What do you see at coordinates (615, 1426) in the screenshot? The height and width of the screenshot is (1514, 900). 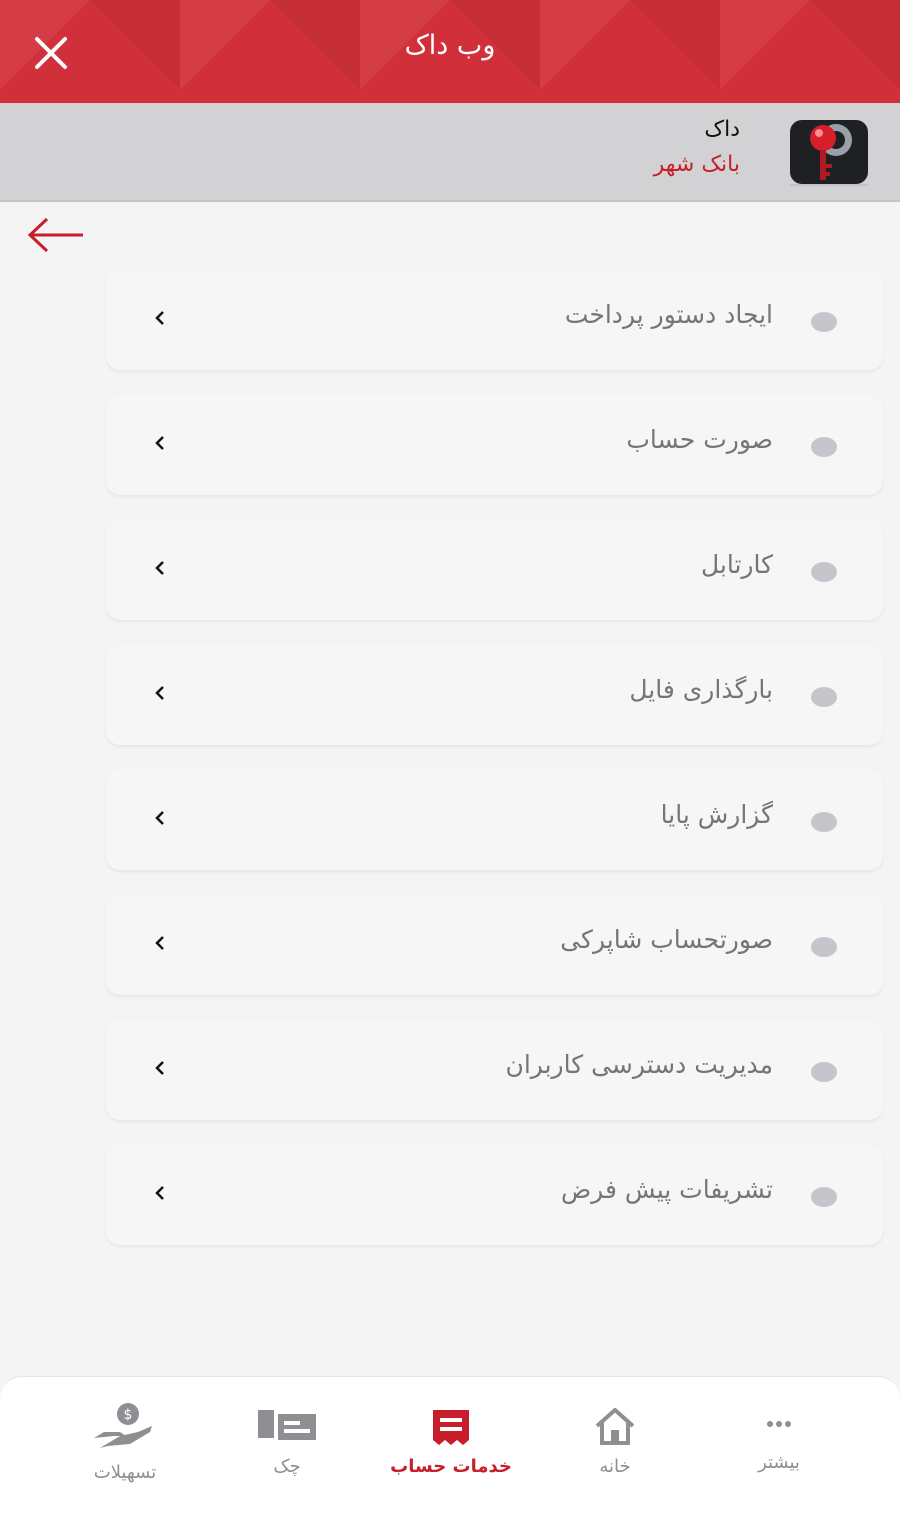 I see `home-icon` at bounding box center [615, 1426].